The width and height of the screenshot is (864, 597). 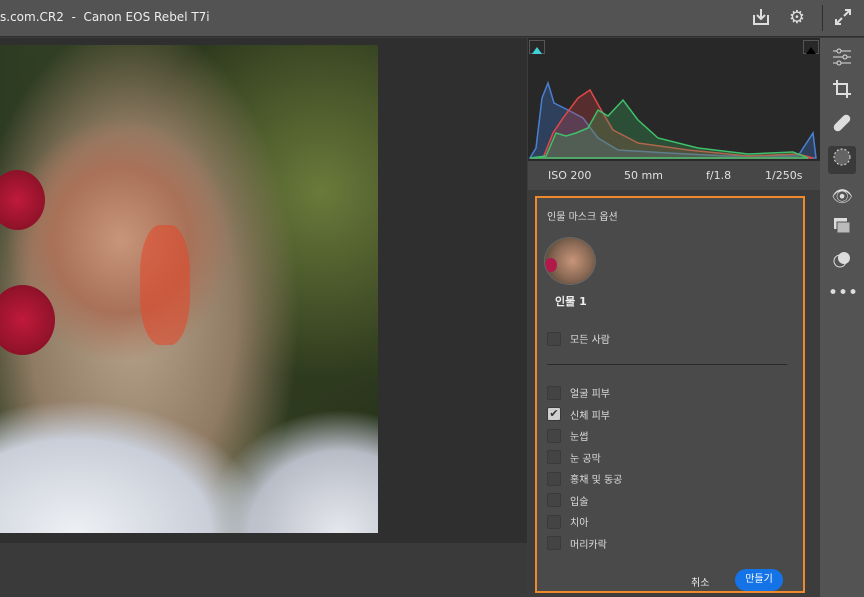 I want to click on checkbox-option: 눈 공막, so click(x=574, y=457).